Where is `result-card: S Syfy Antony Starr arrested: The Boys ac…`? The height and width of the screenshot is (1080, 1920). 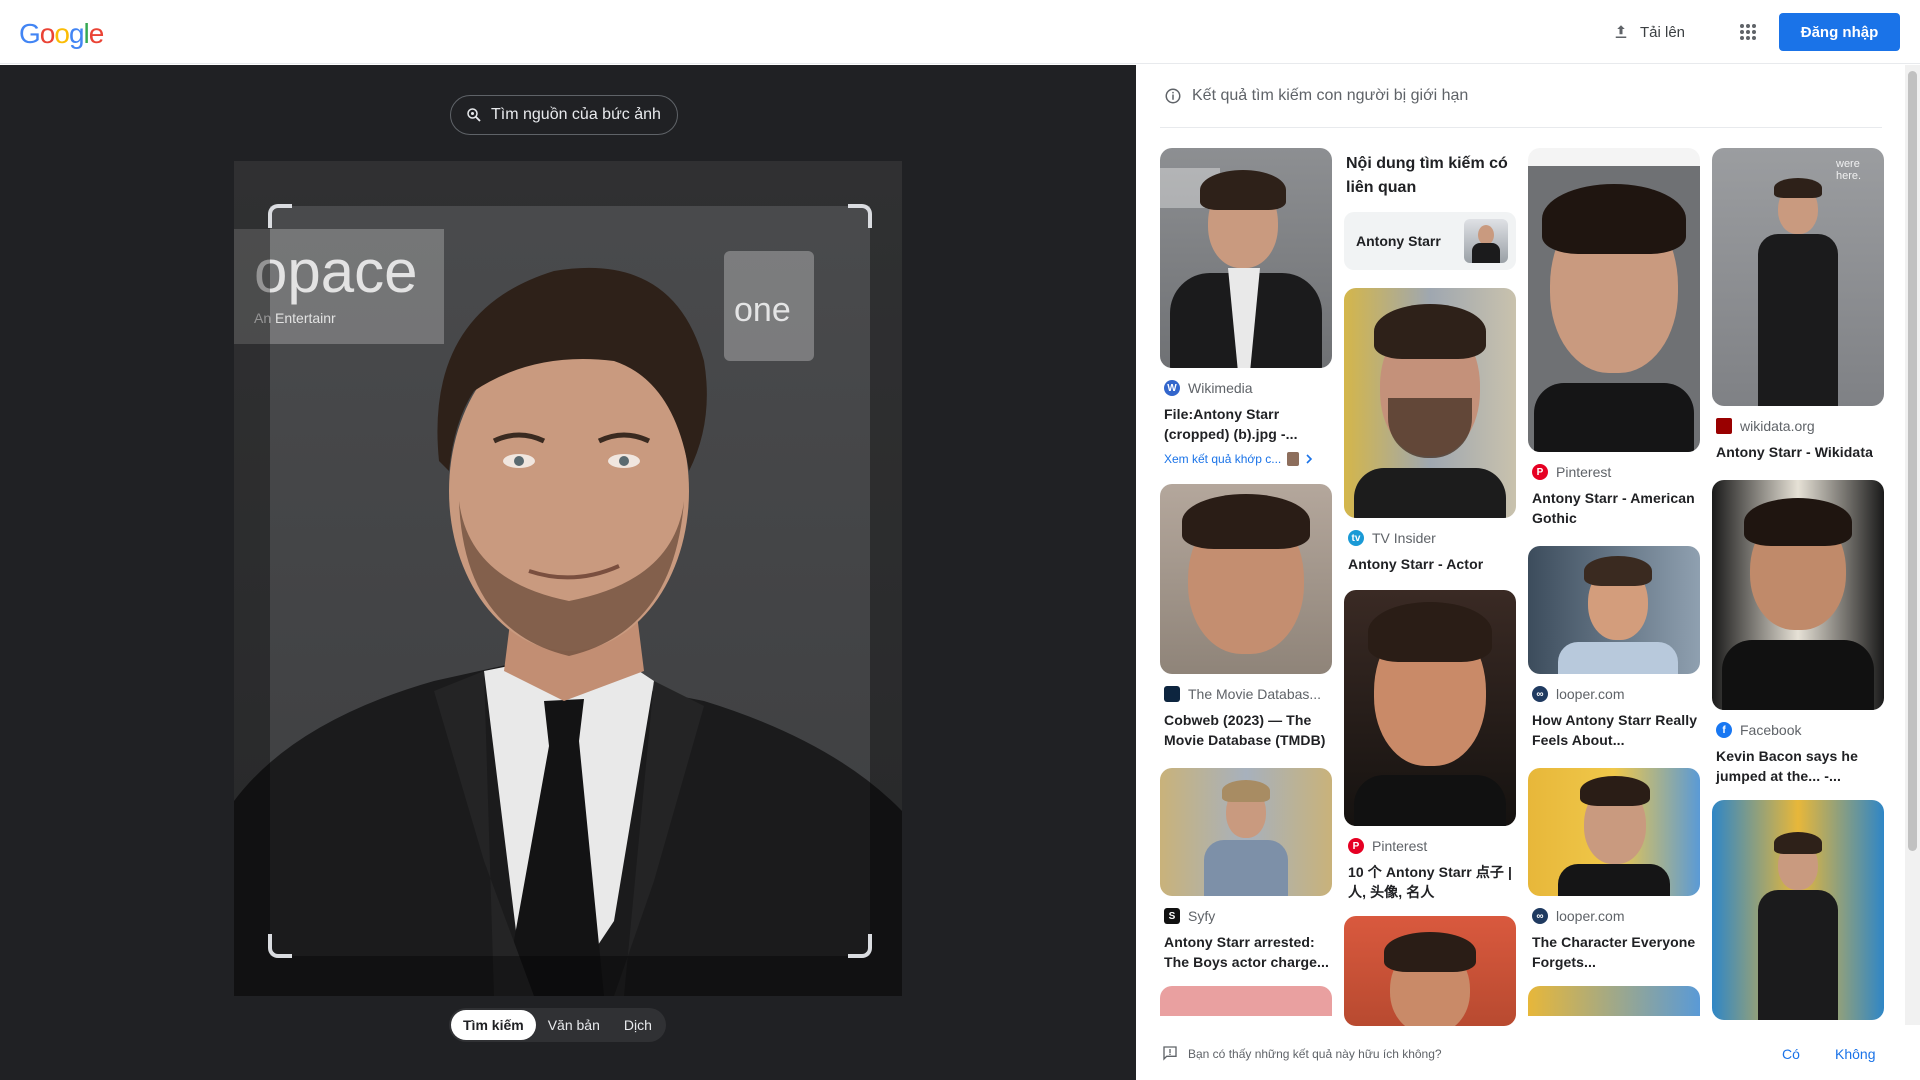
result-card: S Syfy Antony Starr arrested: The Boys ac… is located at coordinates (1246, 870).